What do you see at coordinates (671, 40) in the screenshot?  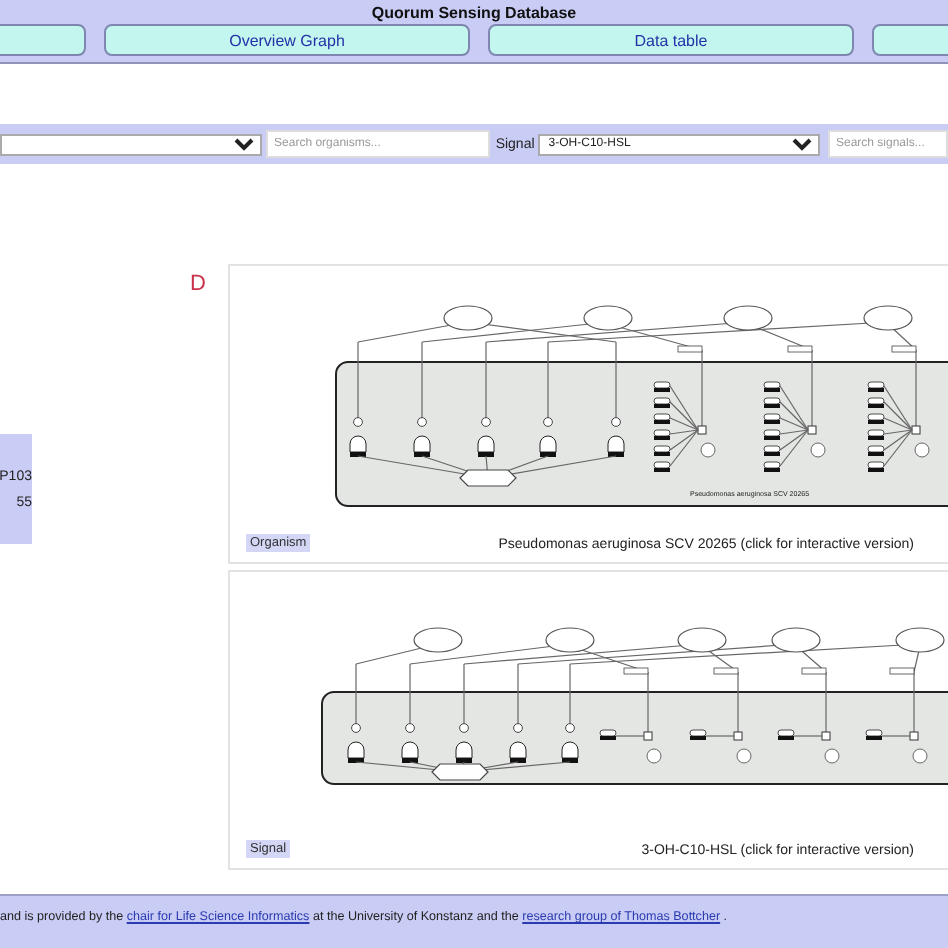 I see `nav-button: Data table` at bounding box center [671, 40].